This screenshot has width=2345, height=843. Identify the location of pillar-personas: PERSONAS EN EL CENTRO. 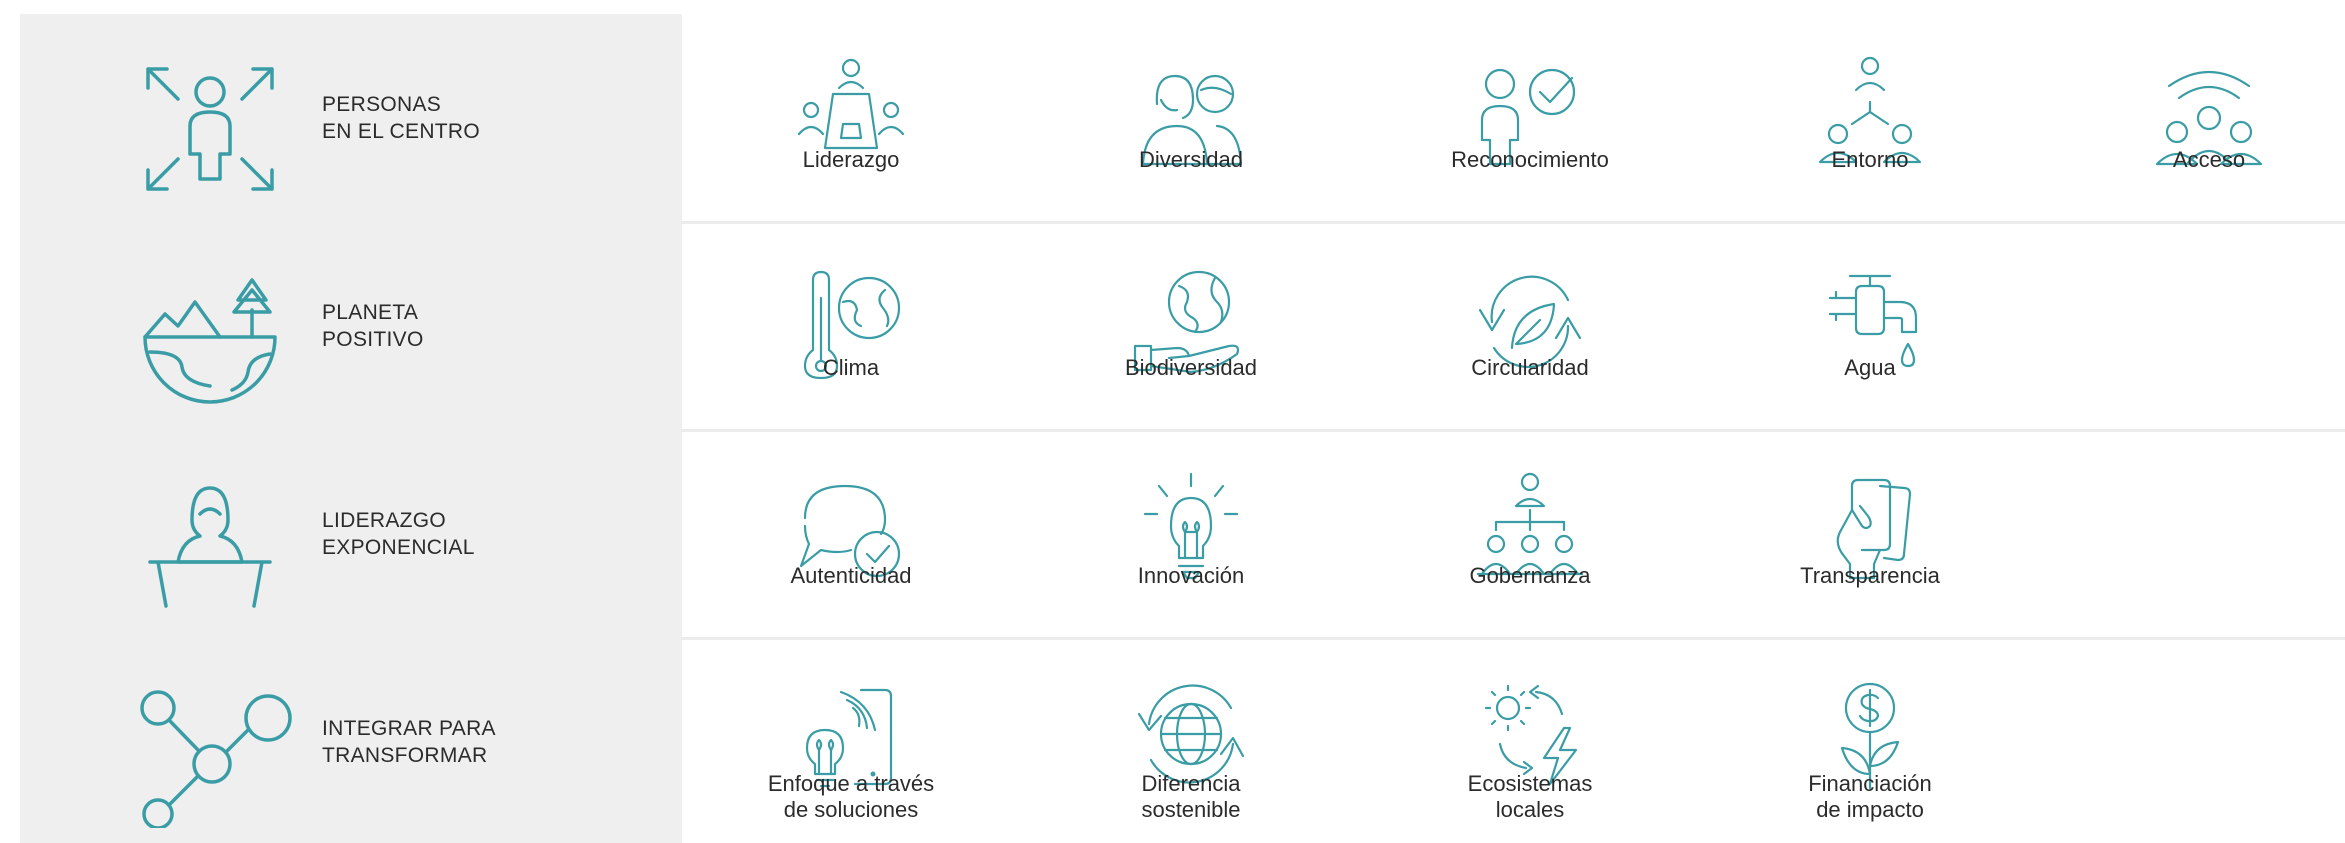
(351, 118).